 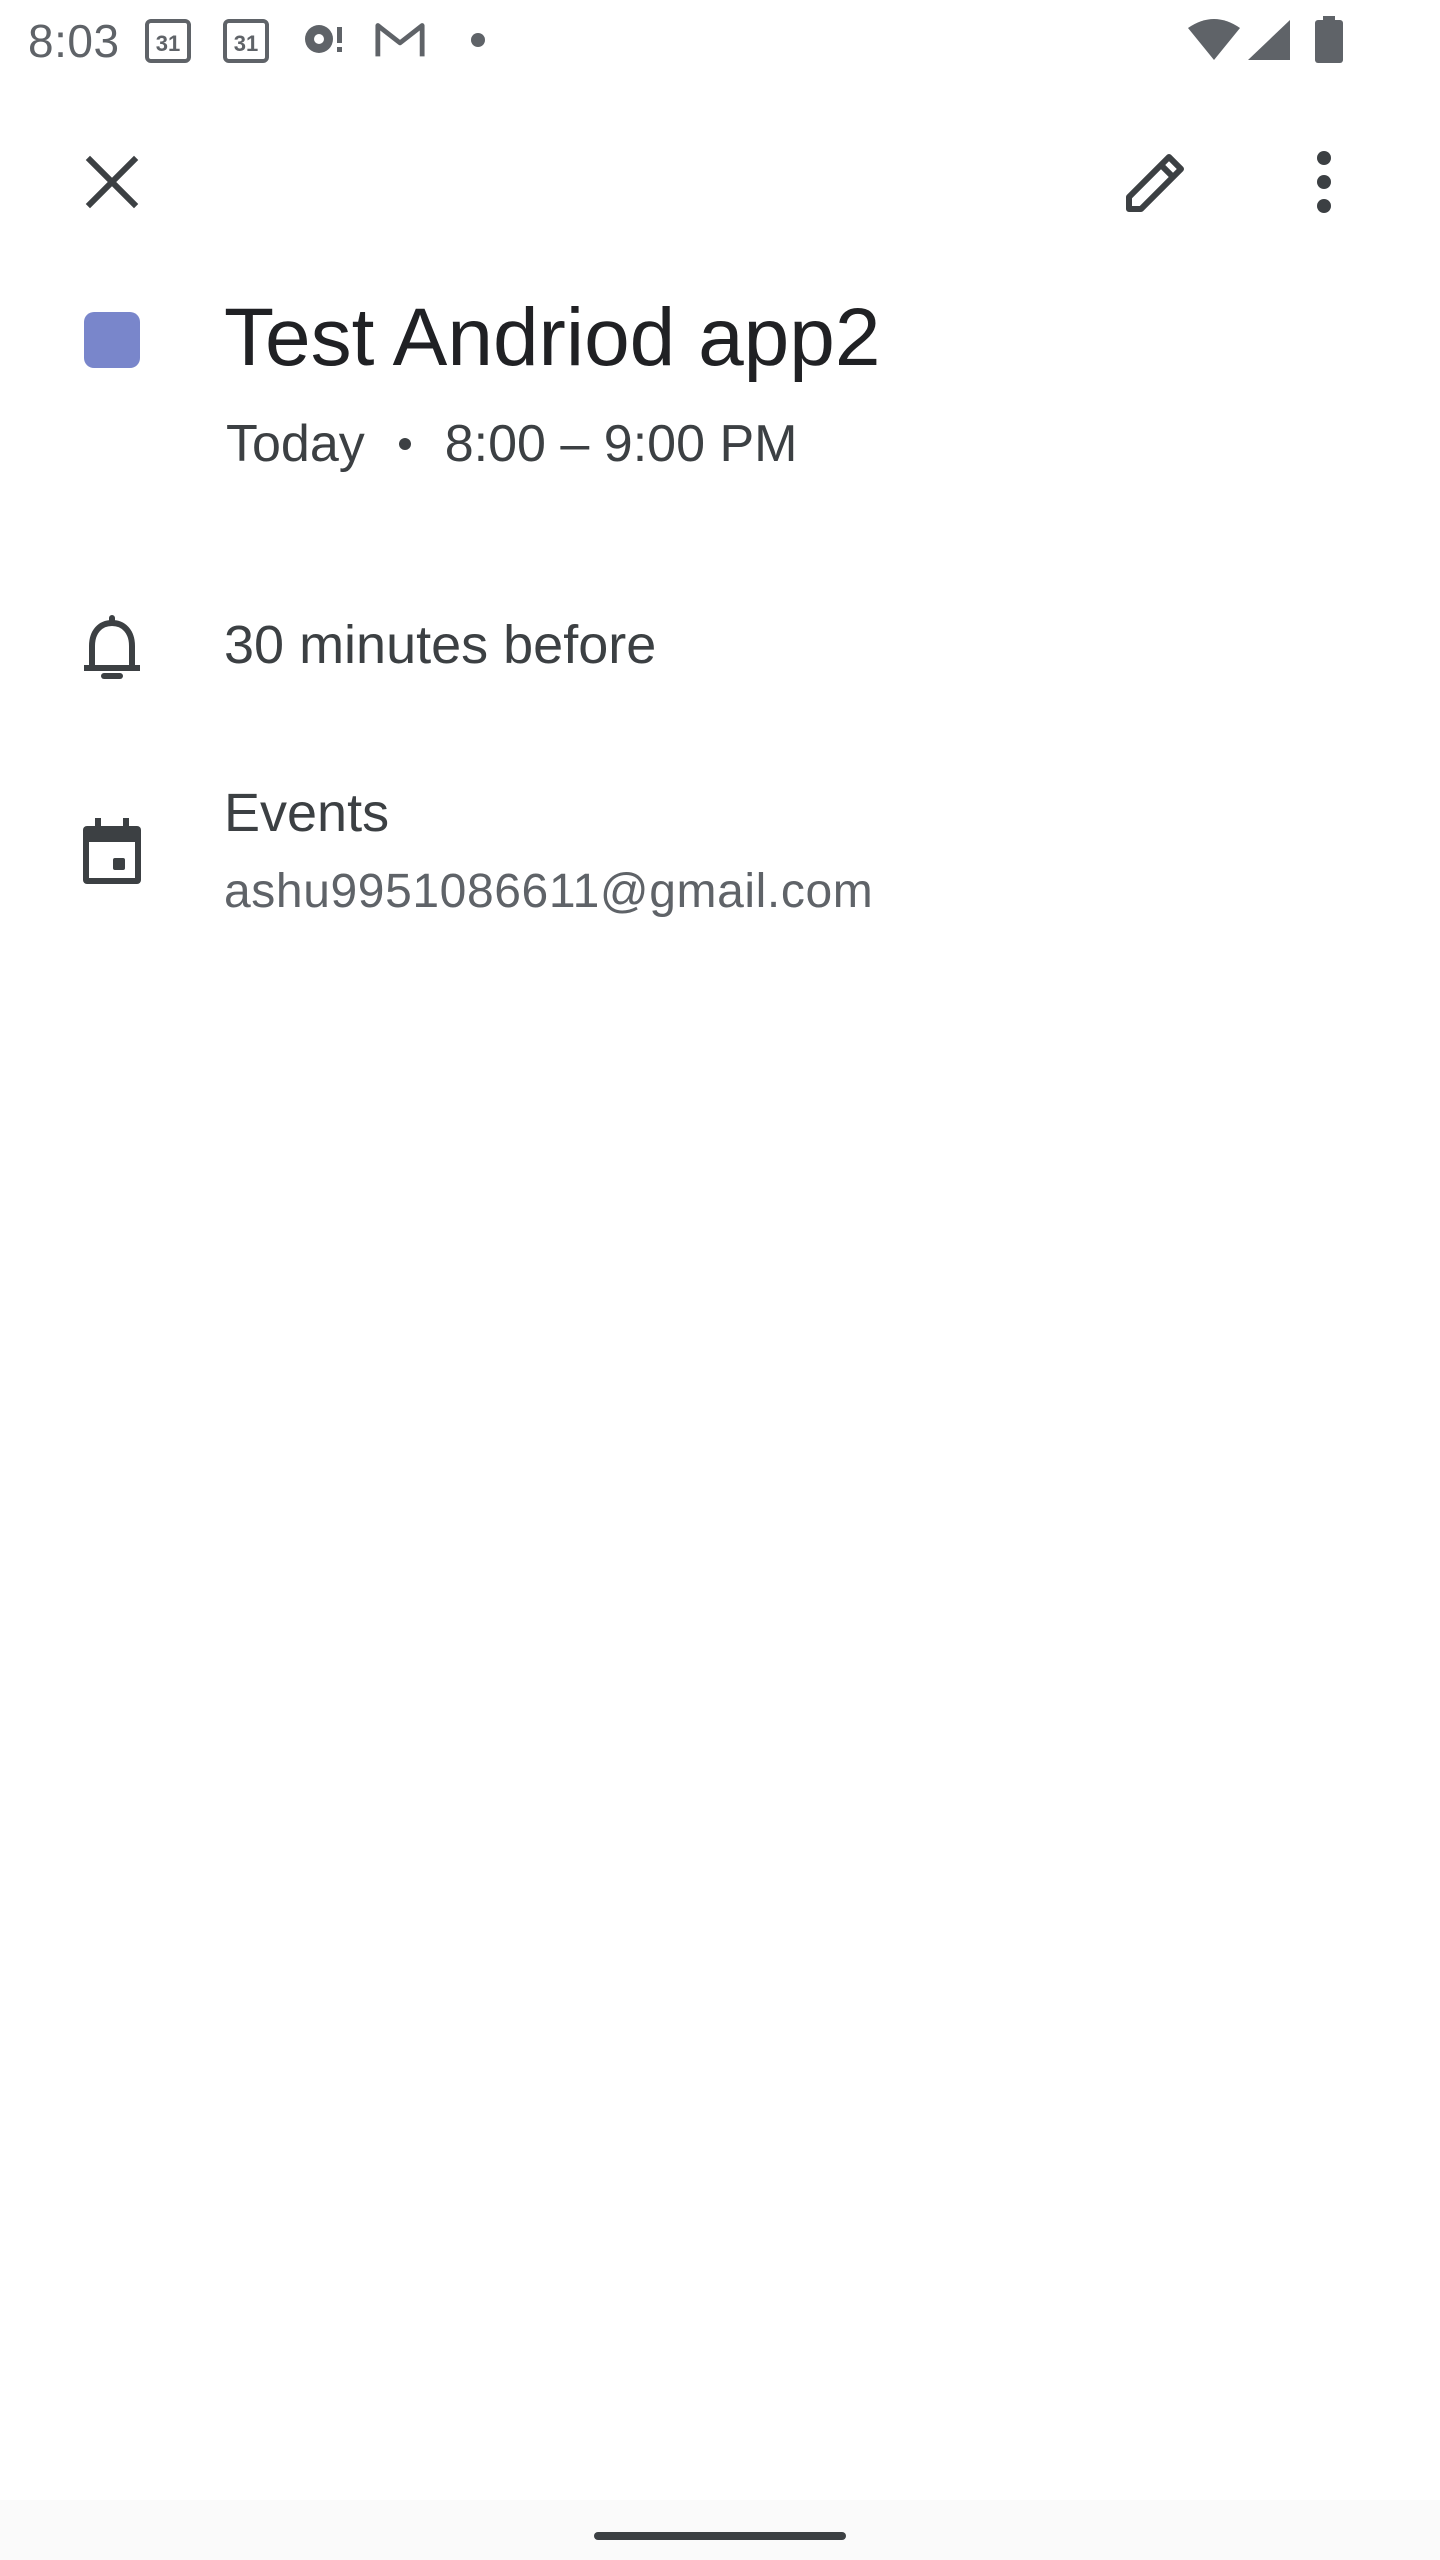 I want to click on calendar-badge-1: 31, so click(x=168, y=43).